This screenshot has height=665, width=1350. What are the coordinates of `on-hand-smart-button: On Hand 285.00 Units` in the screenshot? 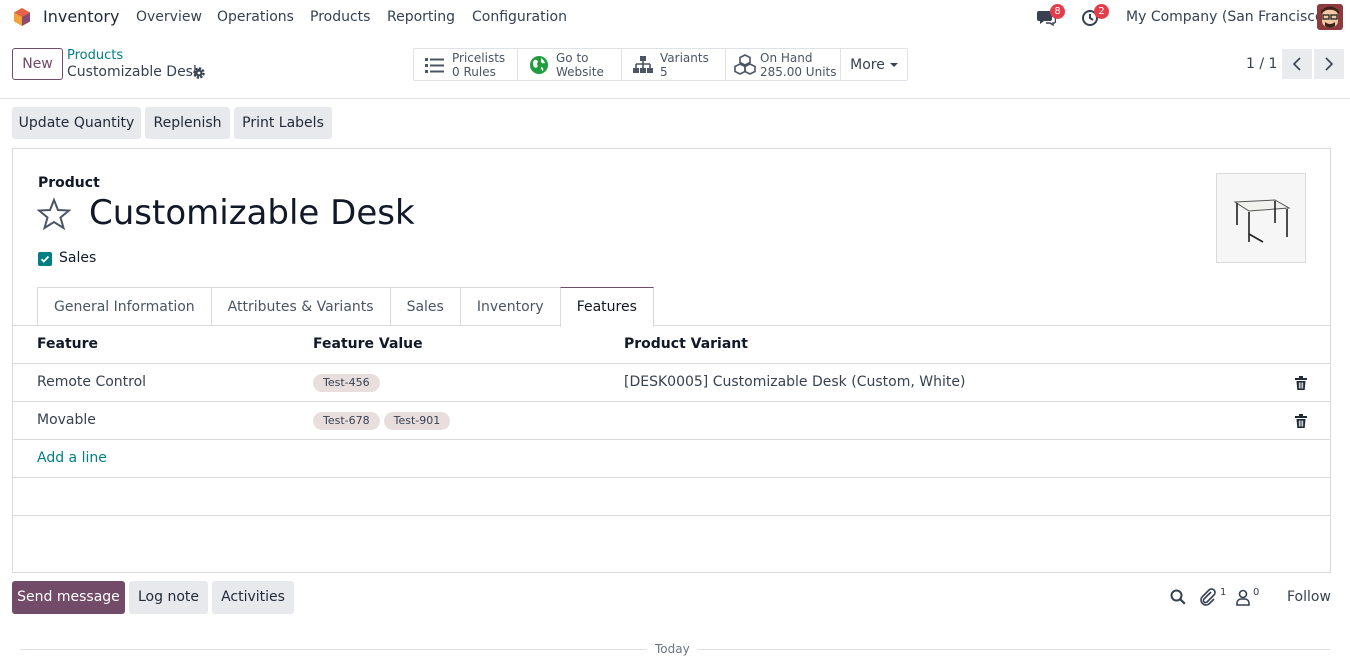 It's located at (783, 64).